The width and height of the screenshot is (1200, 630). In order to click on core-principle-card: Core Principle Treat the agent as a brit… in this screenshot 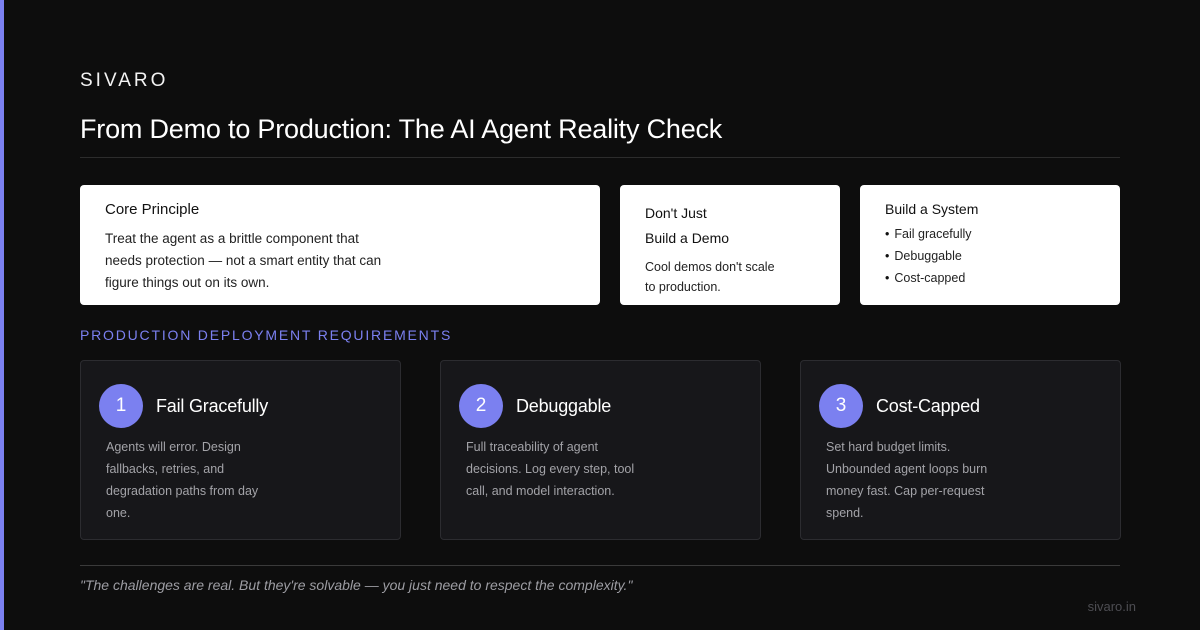, I will do `click(340, 245)`.